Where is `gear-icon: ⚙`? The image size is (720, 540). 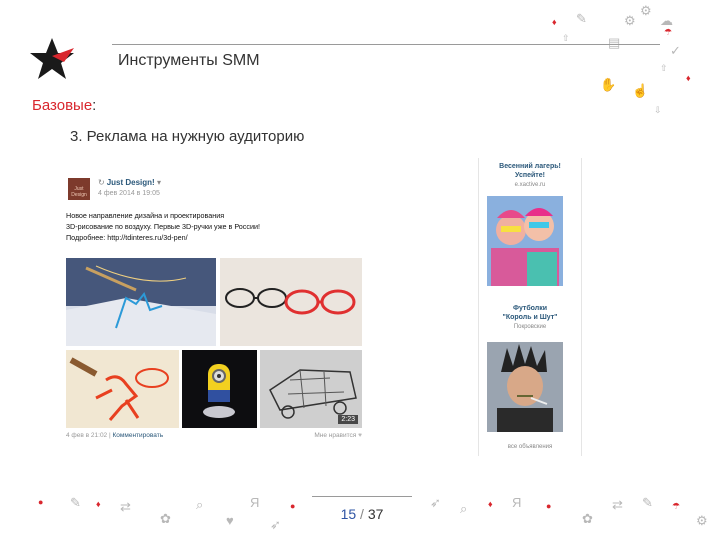
gear-icon: ⚙ is located at coordinates (630, 20).